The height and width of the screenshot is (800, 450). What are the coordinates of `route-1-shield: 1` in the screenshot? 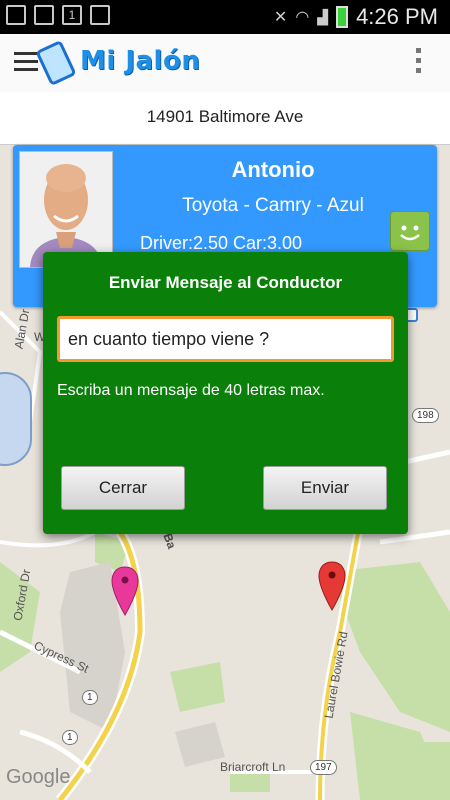 It's located at (90, 697).